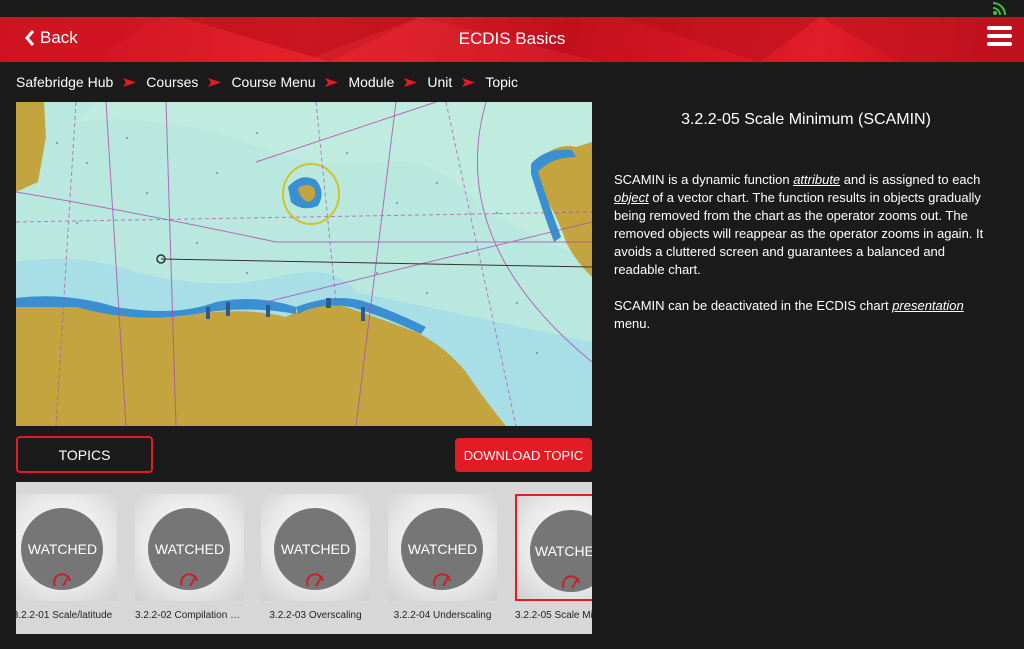 This screenshot has width=1024, height=649. I want to click on breadcrumb-unit: Unit, so click(439, 82).